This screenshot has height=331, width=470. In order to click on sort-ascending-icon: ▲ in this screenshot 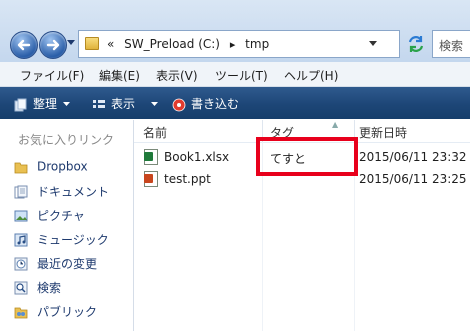, I will do `click(335, 124)`.